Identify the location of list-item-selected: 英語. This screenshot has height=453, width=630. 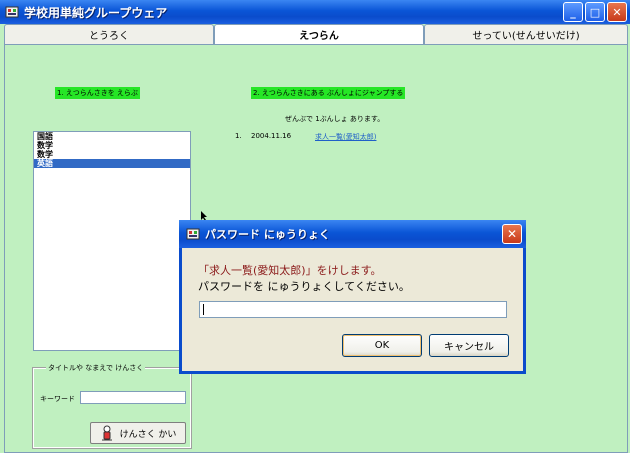
(112, 163).